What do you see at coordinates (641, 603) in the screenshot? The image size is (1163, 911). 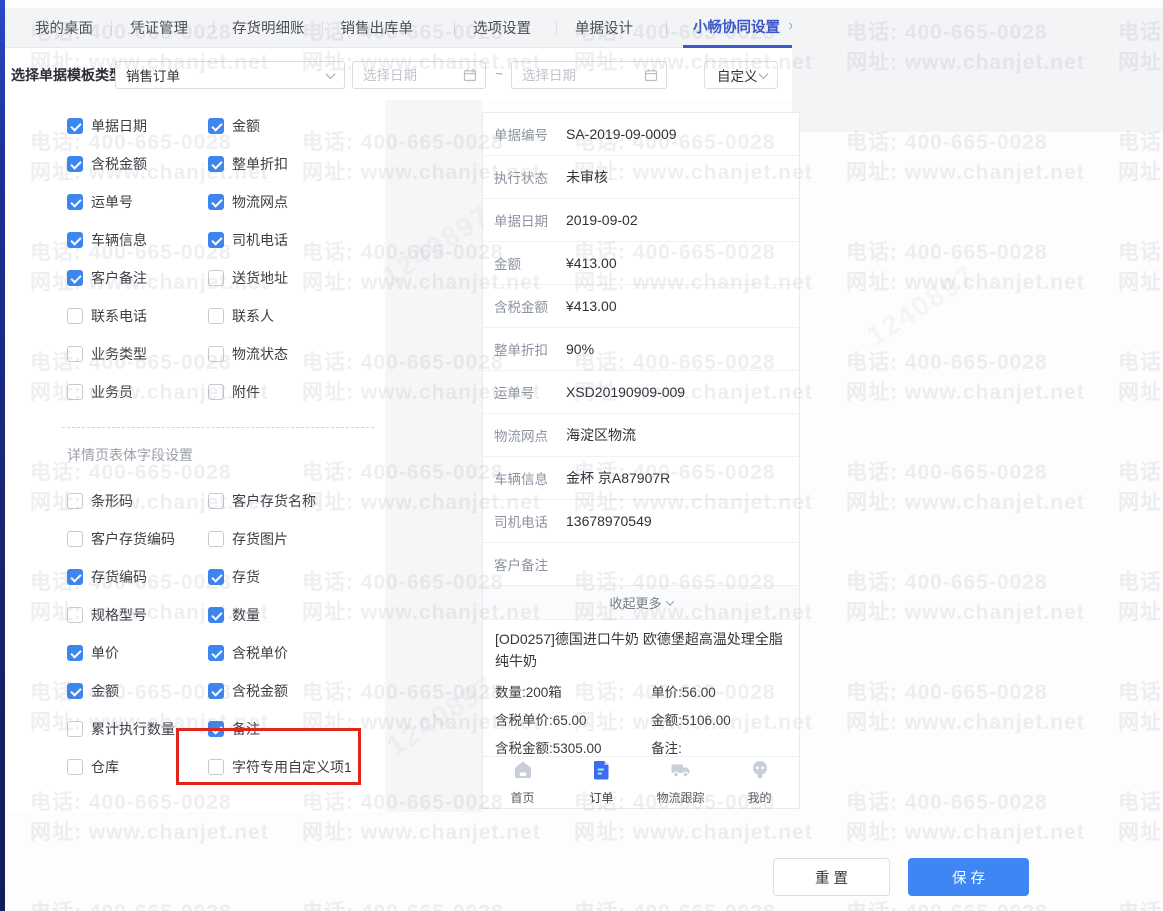 I see `collapse-more-button: 收起更多` at bounding box center [641, 603].